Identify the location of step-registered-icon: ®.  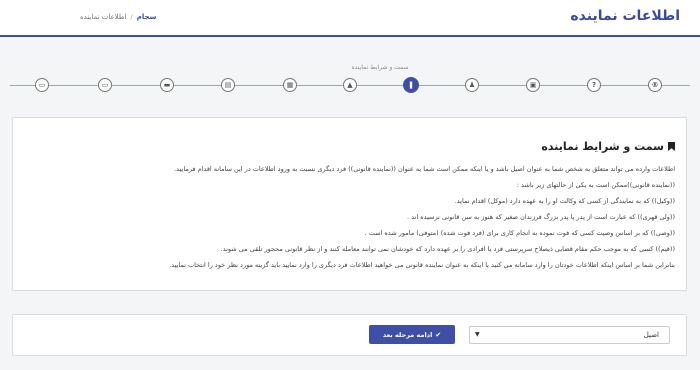
(655, 85).